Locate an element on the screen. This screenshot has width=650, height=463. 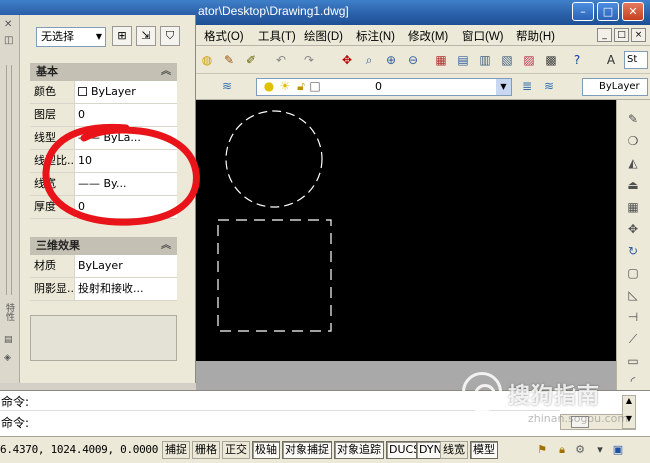
copy-icon: ❍ is located at coordinates (633, 141).